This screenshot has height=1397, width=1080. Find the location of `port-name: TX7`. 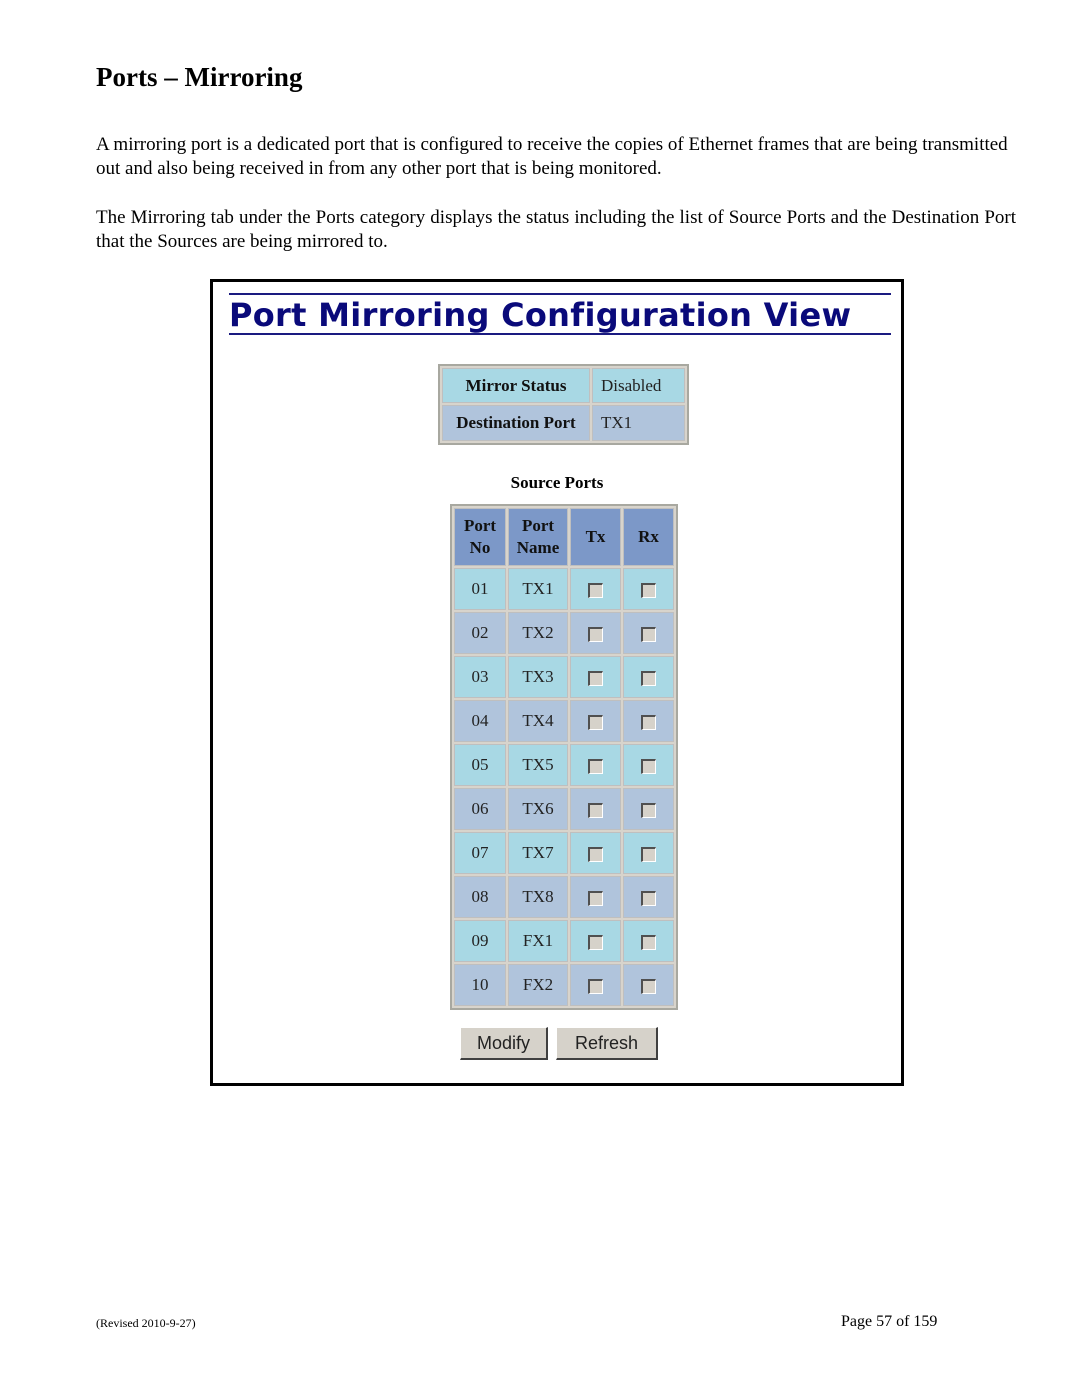

port-name: TX7 is located at coordinates (538, 853).